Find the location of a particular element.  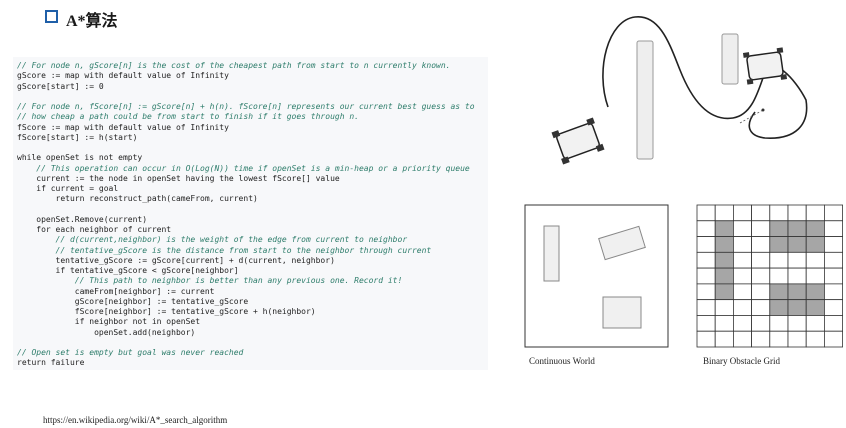

path-planning-diagram is located at coordinates (679, 90).